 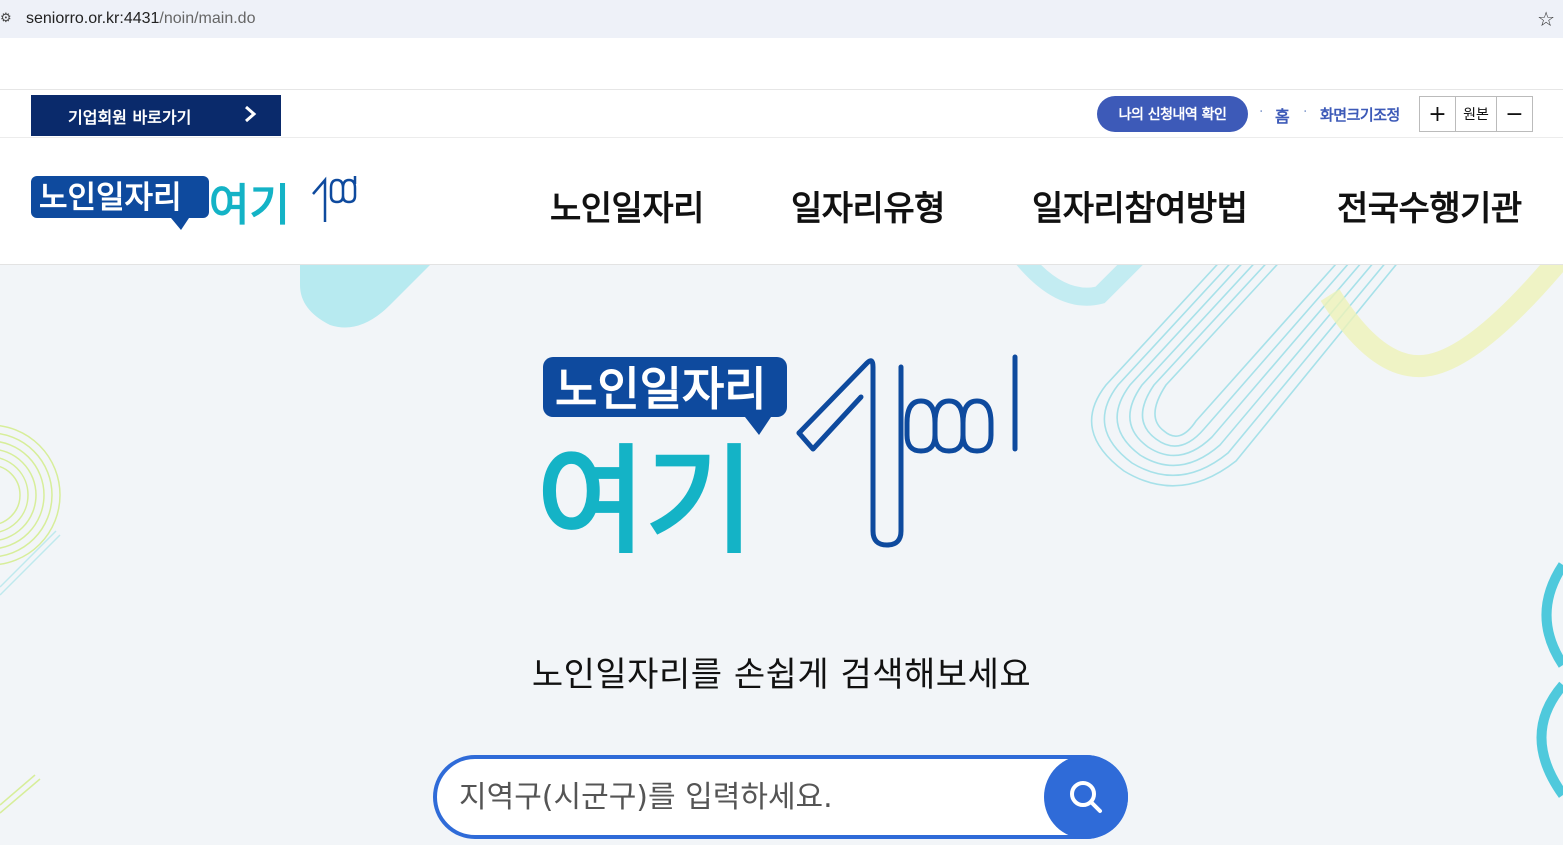 I want to click on nav-item-job-types: 일자리유형, so click(x=868, y=205).